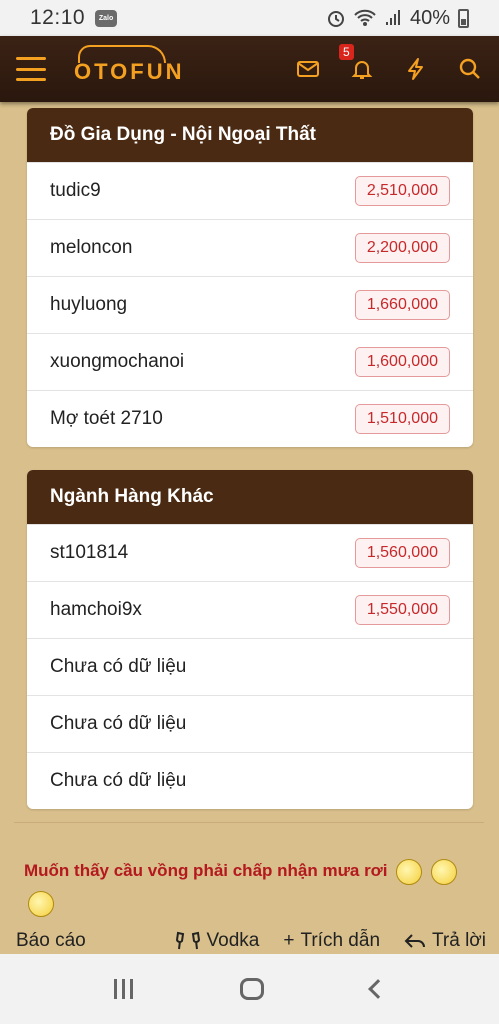  Describe the element at coordinates (187, 940) in the screenshot. I see `cheers-icon` at that location.